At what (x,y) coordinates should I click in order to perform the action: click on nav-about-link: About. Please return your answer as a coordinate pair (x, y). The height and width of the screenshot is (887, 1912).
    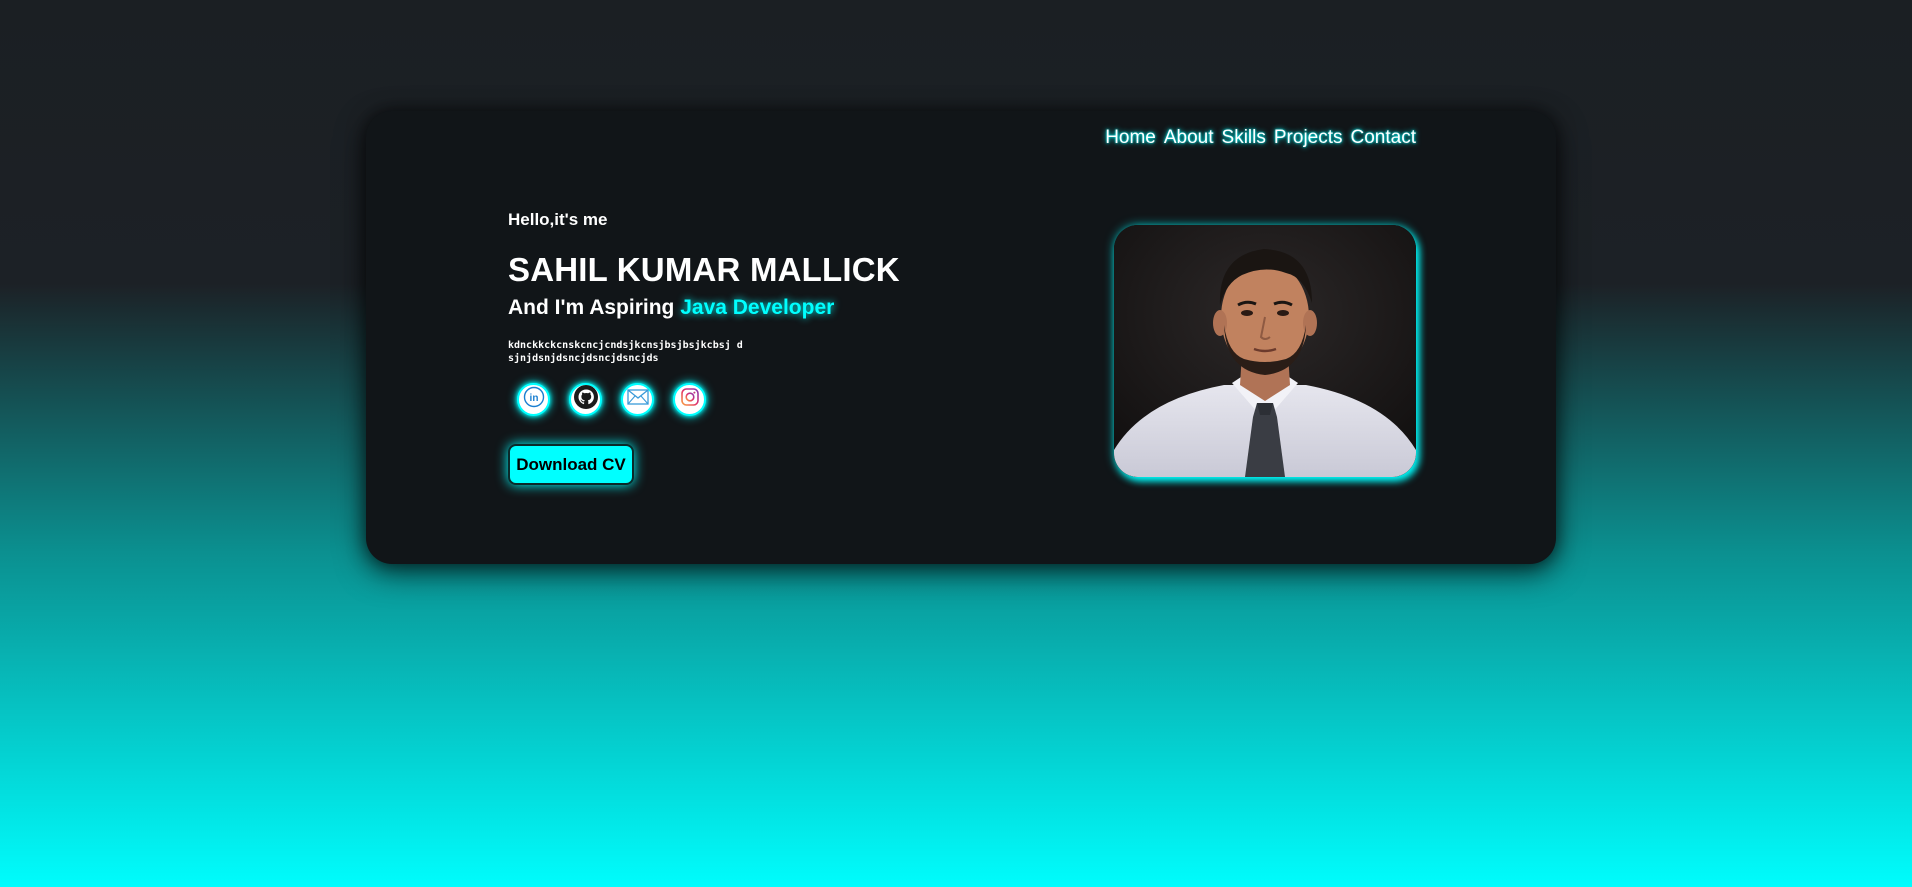
    Looking at the image, I should click on (1189, 138).